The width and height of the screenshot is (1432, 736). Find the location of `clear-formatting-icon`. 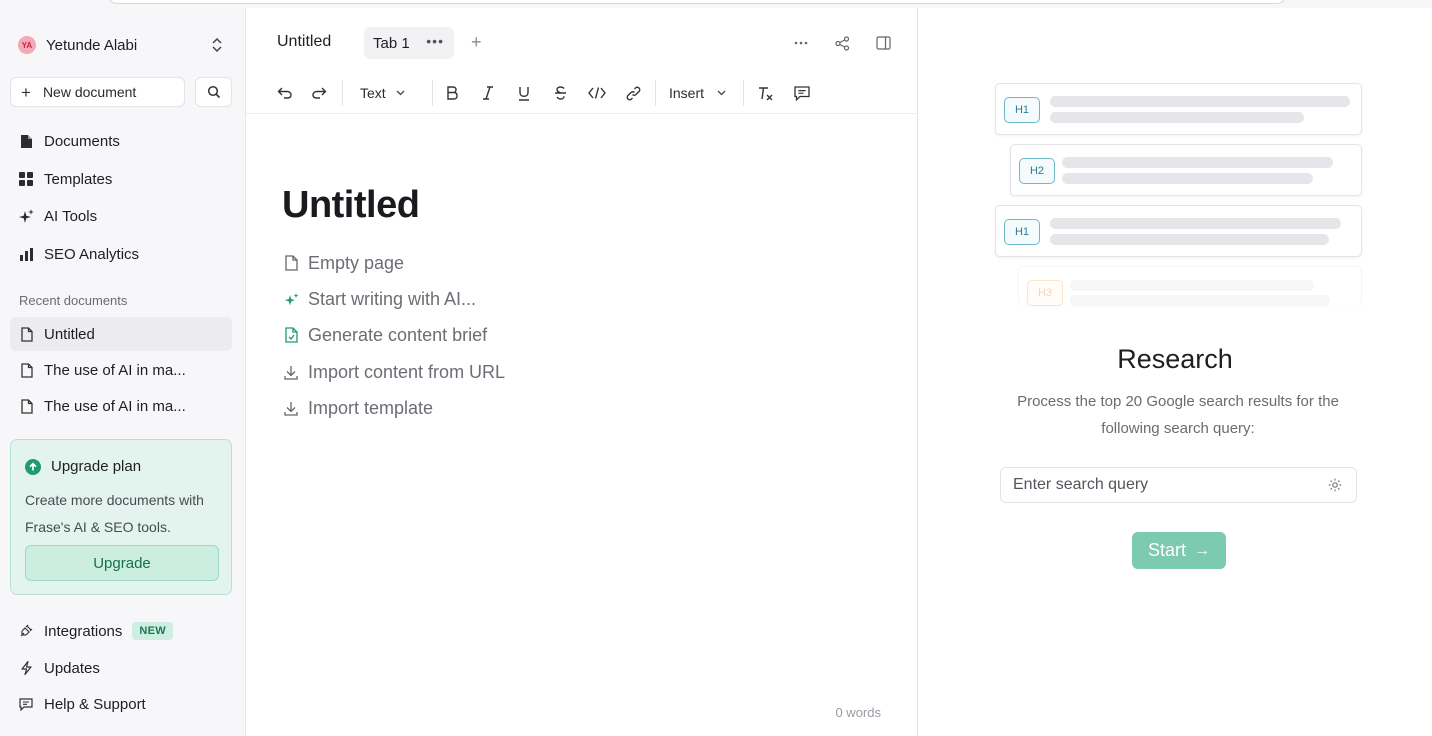

clear-formatting-icon is located at coordinates (766, 93).